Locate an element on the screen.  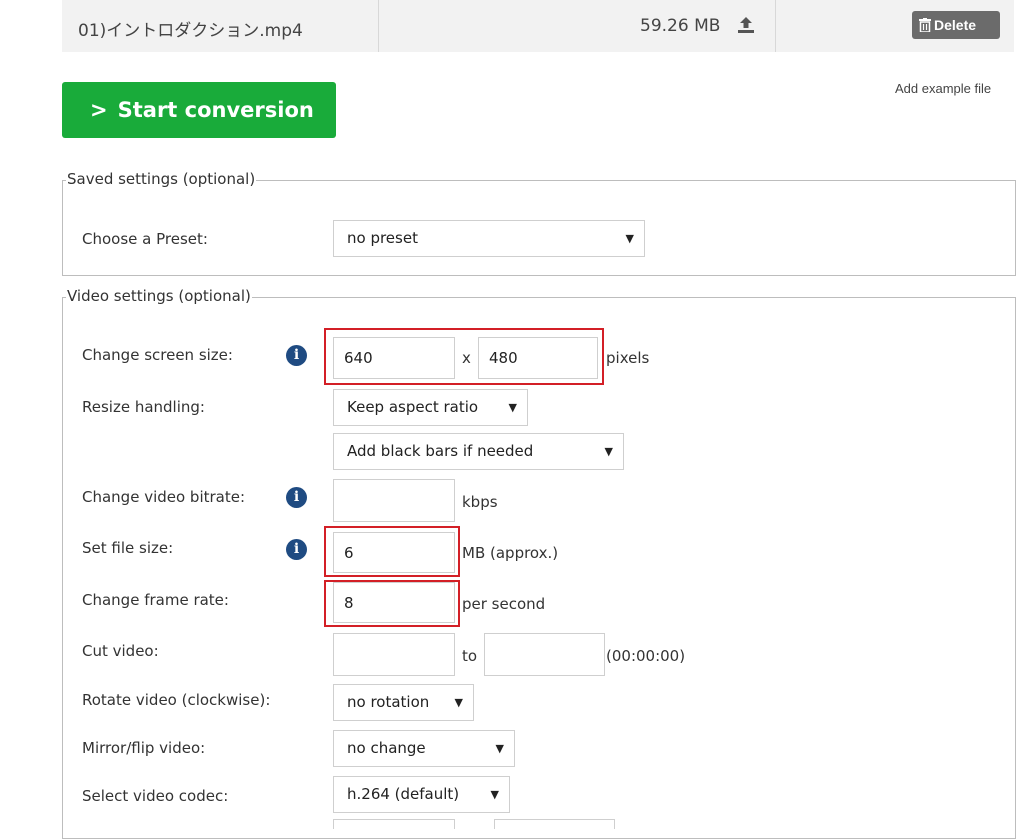
bitrate-label: Change video bitrate: is located at coordinates (164, 497).